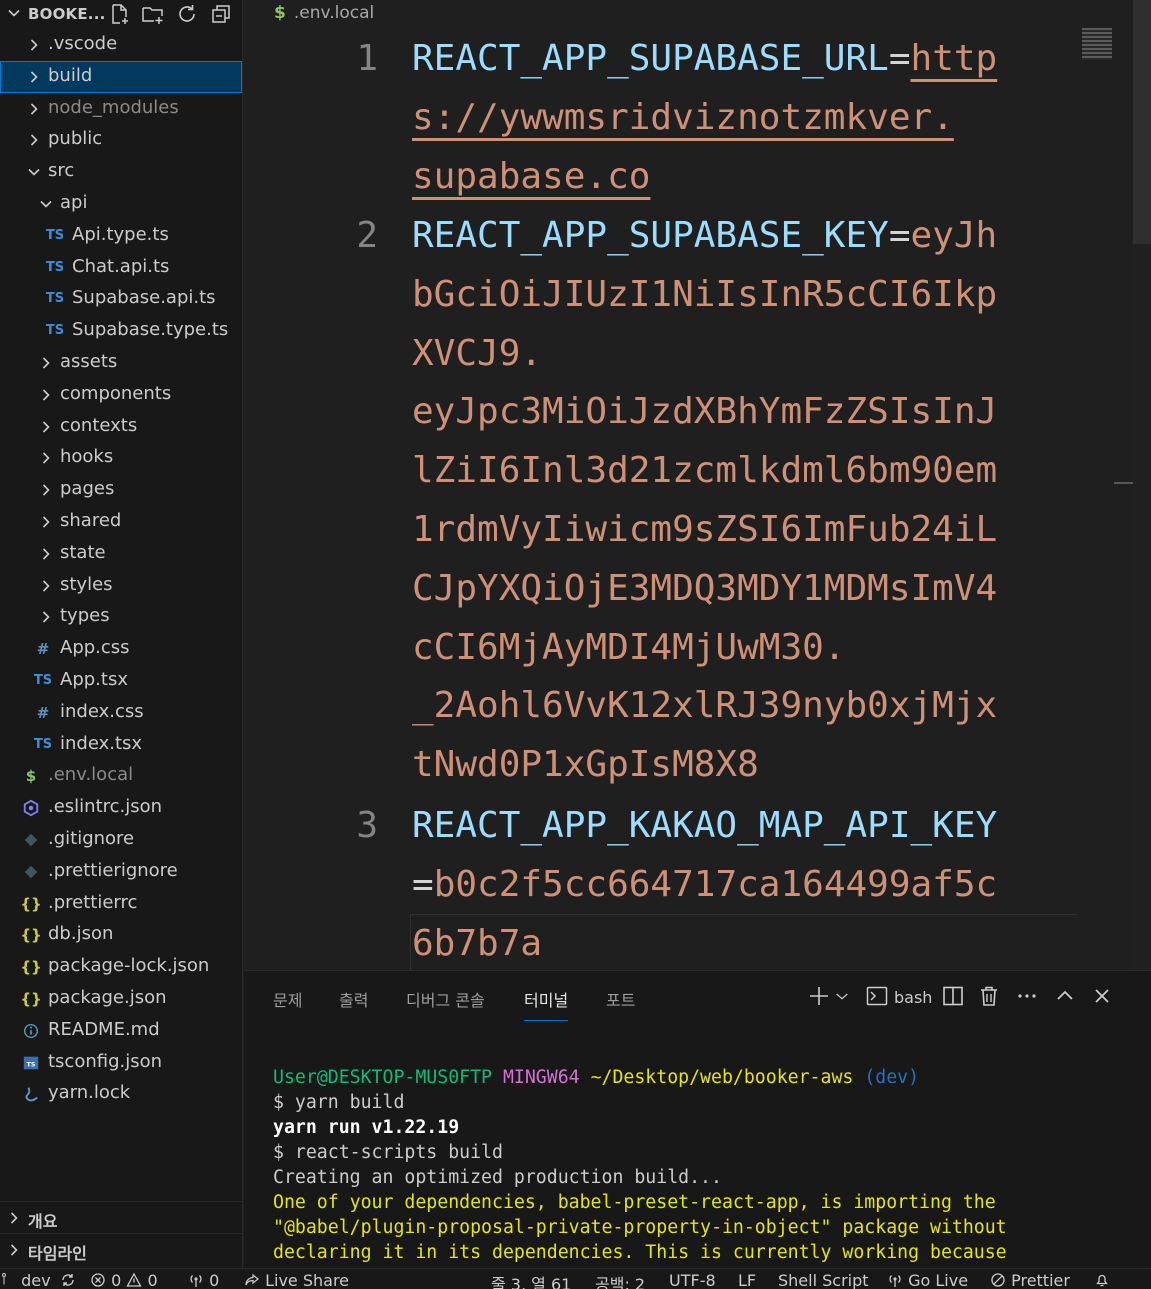 This screenshot has height=1289, width=1151. I want to click on line-number: 2, so click(353, 235).